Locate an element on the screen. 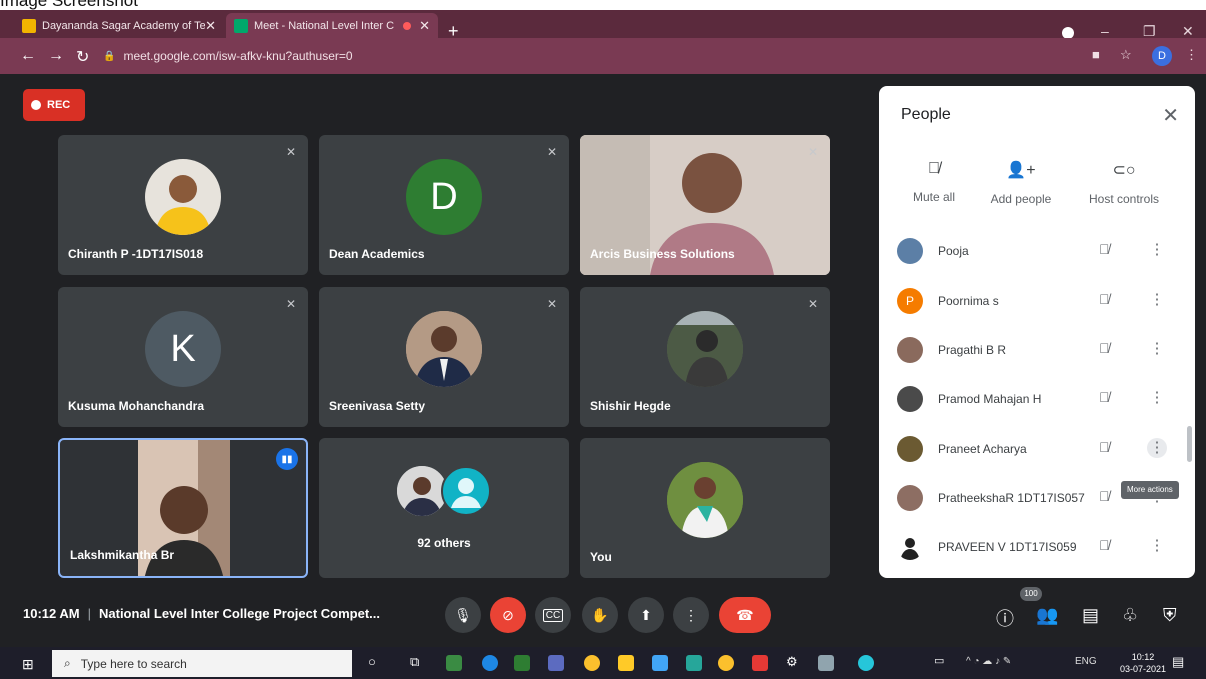 This screenshot has width=1206, height=679. raise-hand-button: ✋ is located at coordinates (600, 615).